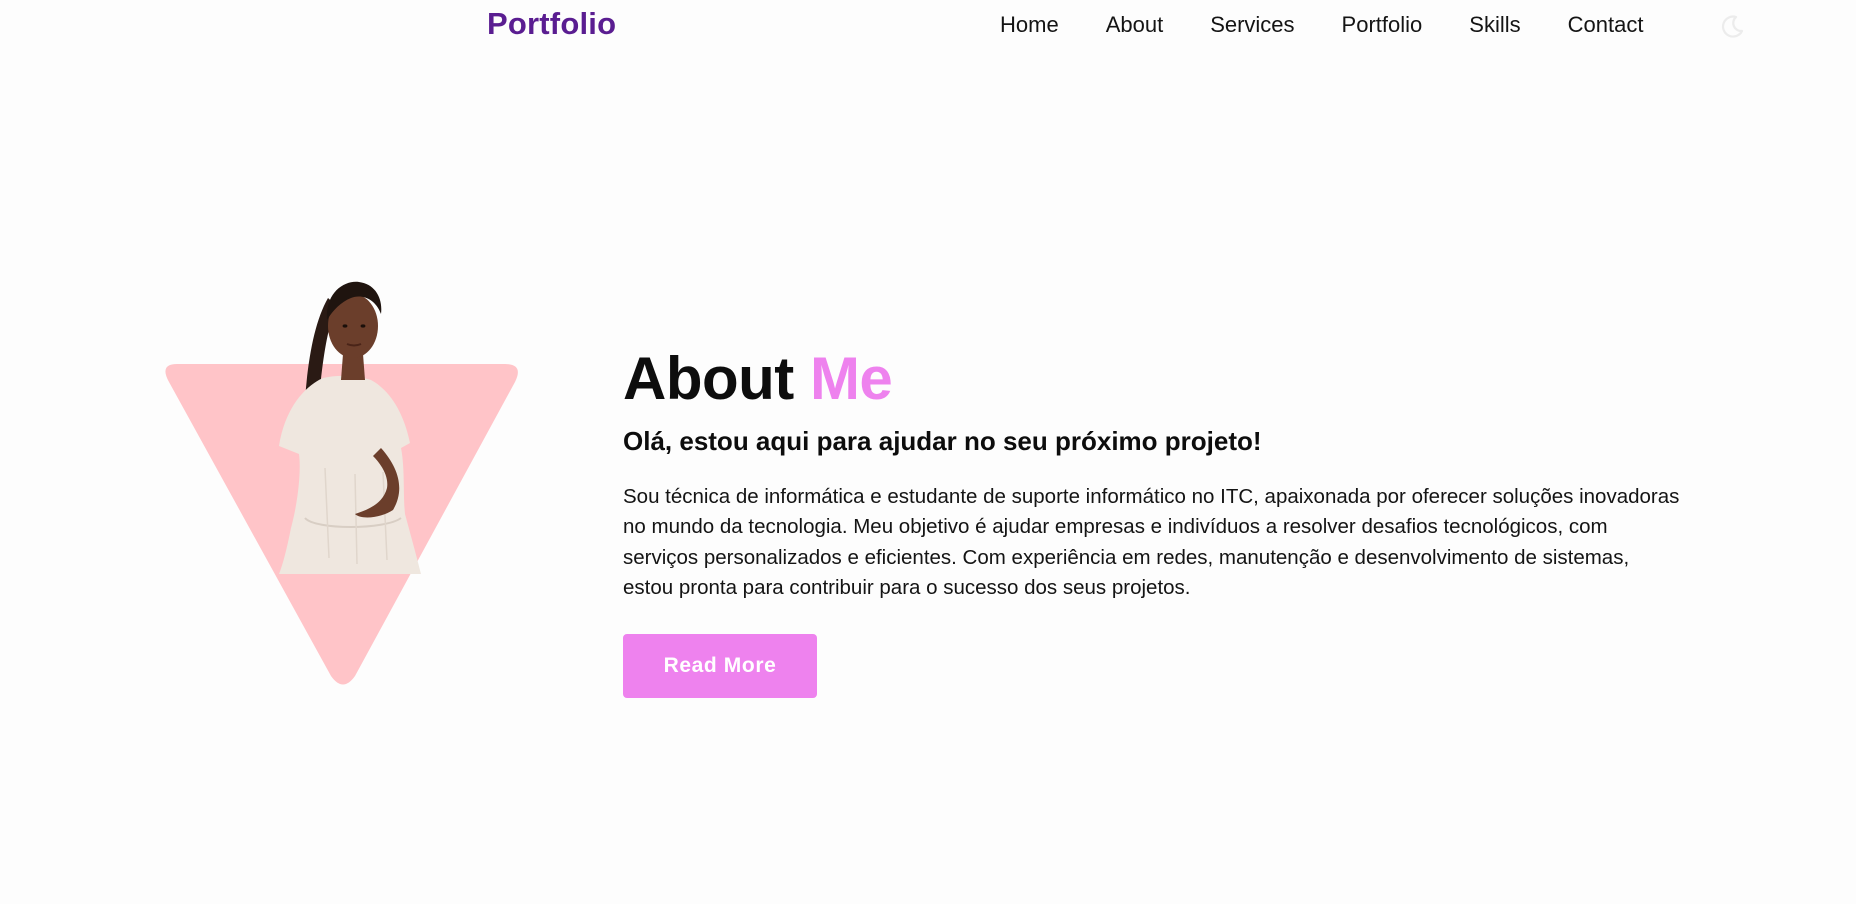 This screenshot has height=904, width=1856. Describe the element at coordinates (1494, 25) in the screenshot. I see `nav-link-skills: Skills` at that location.